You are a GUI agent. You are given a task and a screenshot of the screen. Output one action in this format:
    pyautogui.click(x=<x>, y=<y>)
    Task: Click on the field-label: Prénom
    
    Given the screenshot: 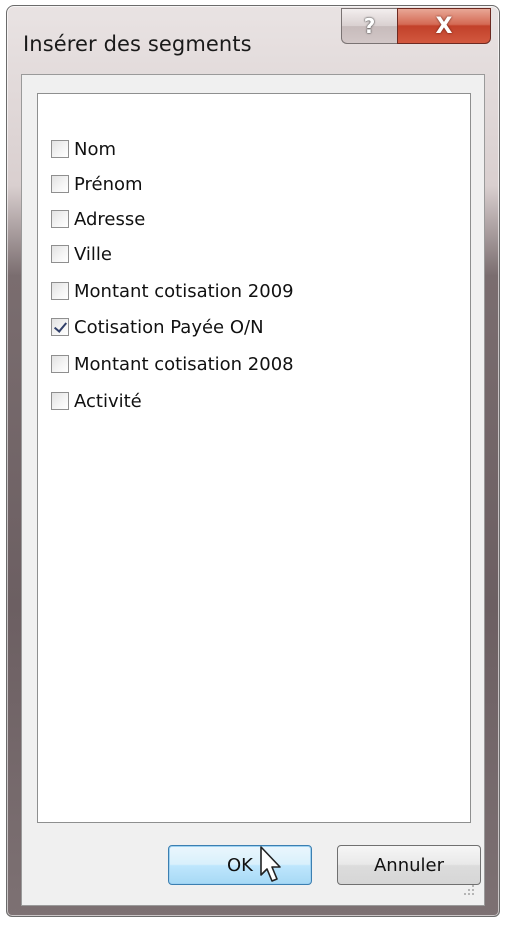 What is the action you would take?
    pyautogui.click(x=108, y=184)
    